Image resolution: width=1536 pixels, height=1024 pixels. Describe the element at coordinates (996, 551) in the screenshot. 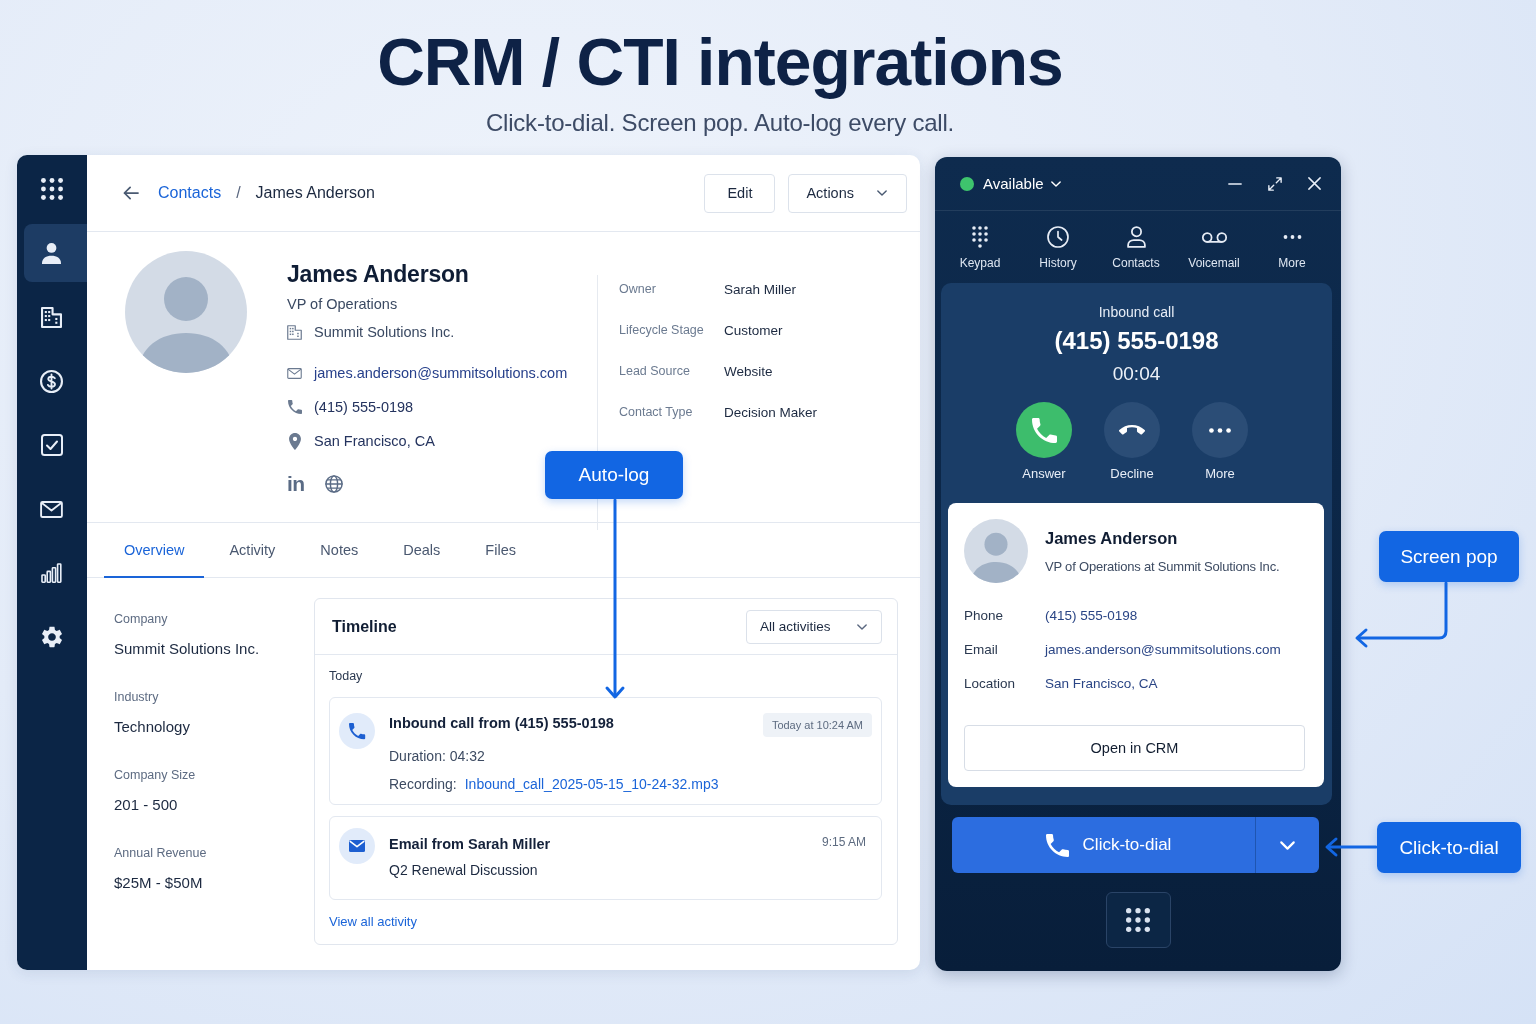

I see `avatar-placeholder` at that location.